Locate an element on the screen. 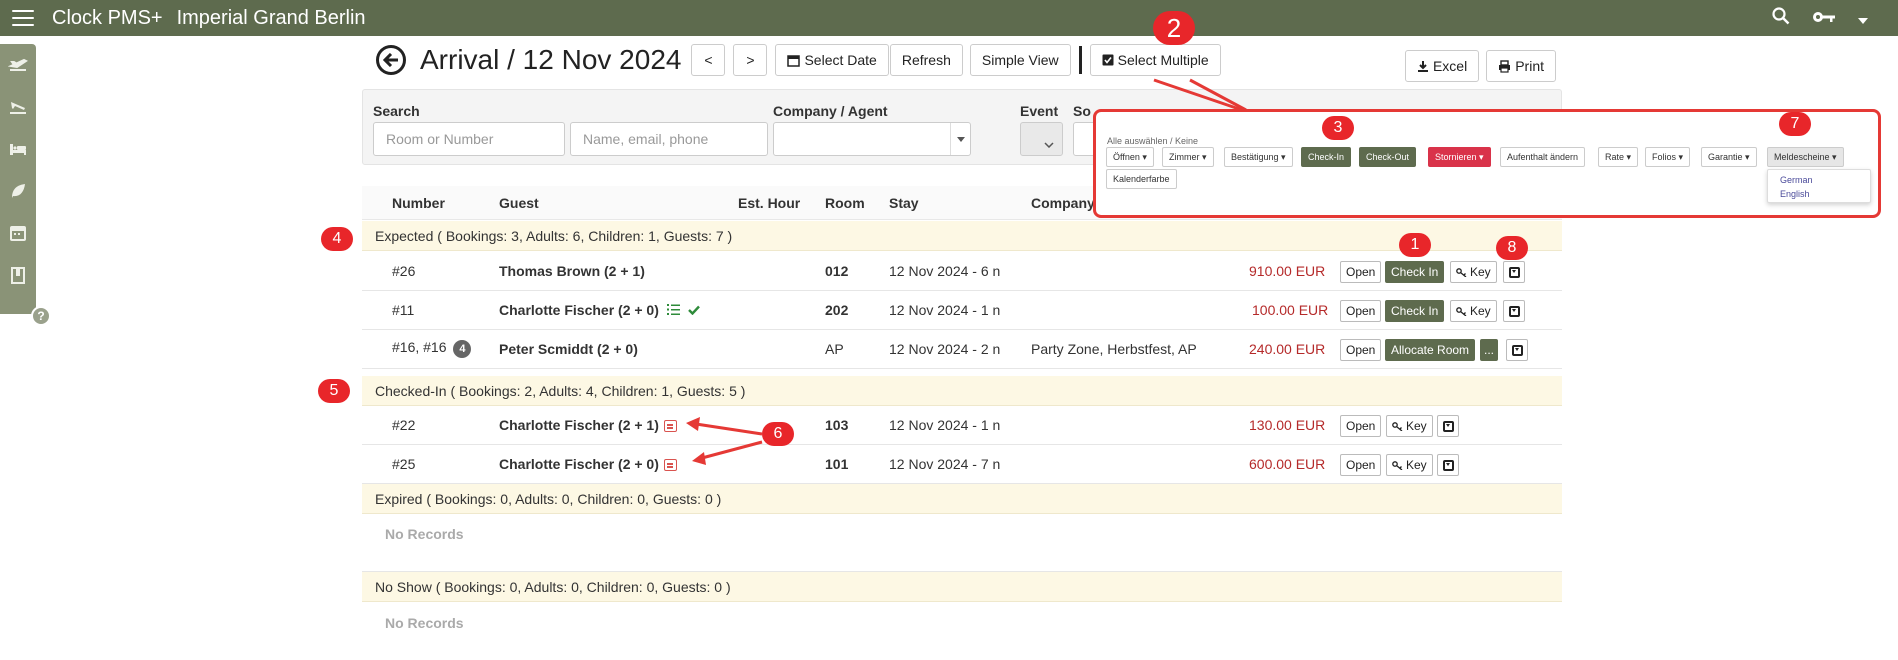 This screenshot has height=660, width=1898. guest-cell: Charlotte Fischer (2 + 0) is located at coordinates (599, 310).